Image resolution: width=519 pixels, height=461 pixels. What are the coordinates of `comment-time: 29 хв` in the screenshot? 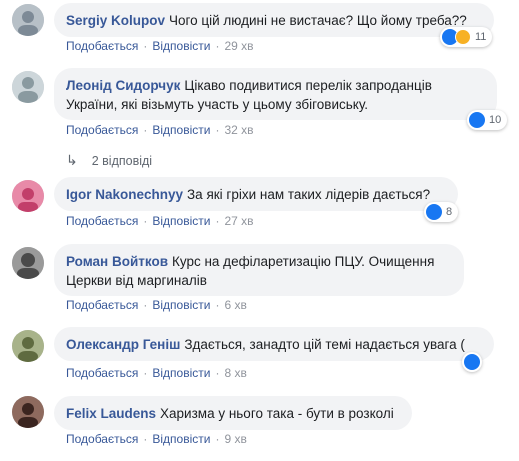 It's located at (238, 46).